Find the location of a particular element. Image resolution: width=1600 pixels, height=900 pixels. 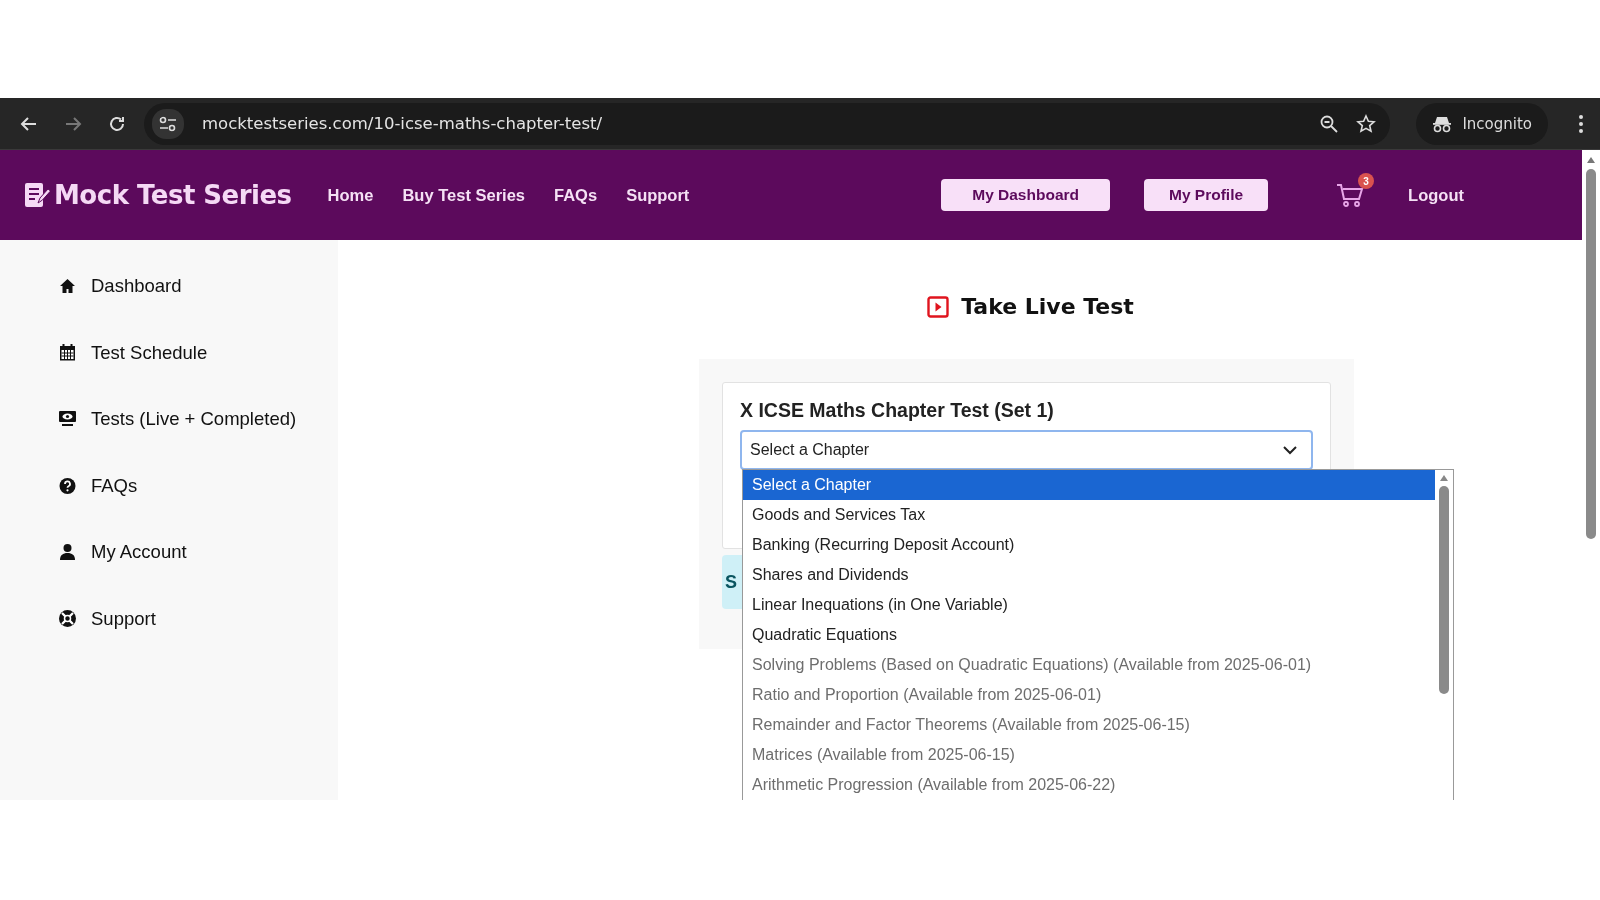

nav-link: Support is located at coordinates (658, 195).